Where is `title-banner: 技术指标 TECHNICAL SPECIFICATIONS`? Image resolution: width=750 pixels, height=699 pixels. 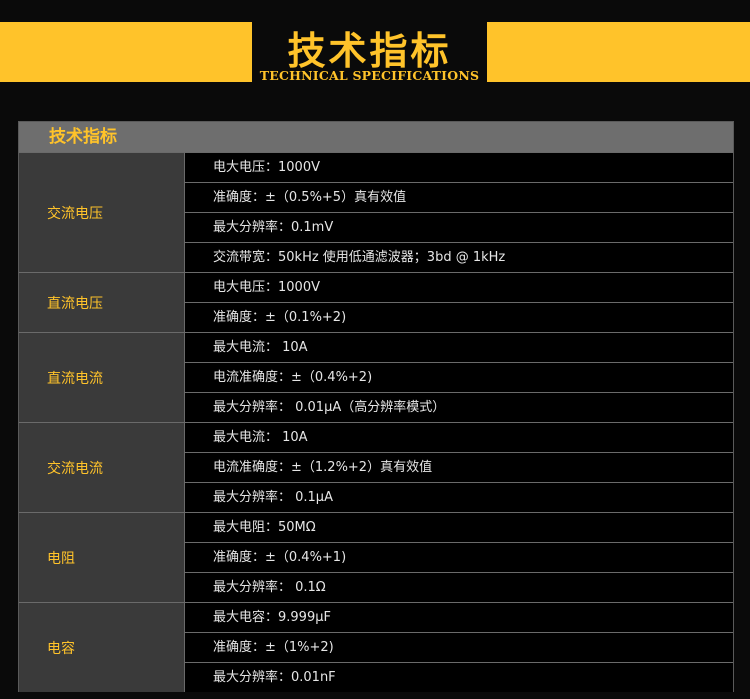 title-banner: 技术指标 TECHNICAL SPECIFICATIONS is located at coordinates (375, 50).